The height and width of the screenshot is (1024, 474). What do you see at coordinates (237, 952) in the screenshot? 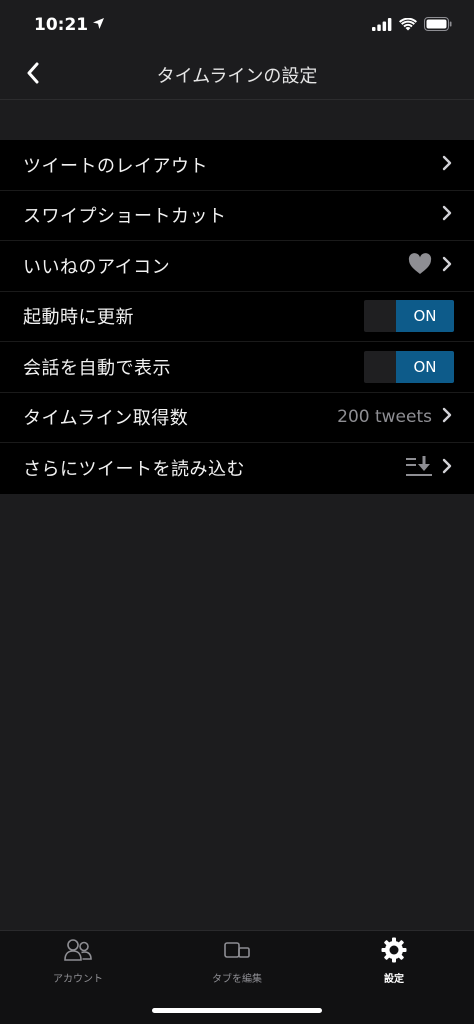
I see `edit-tabs-icon` at bounding box center [237, 952].